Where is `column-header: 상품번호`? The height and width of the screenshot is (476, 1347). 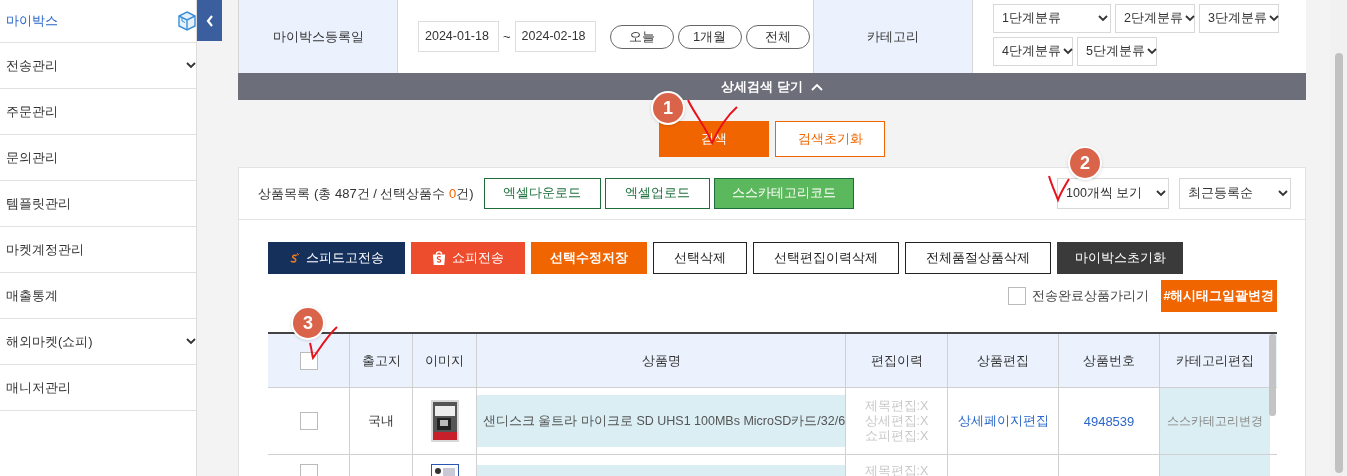
column-header: 상품번호 is located at coordinates (1109, 360).